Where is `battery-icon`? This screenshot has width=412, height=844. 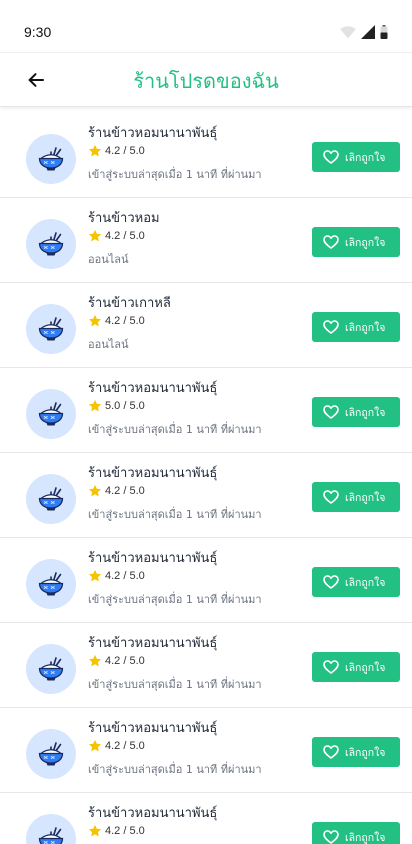
battery-icon is located at coordinates (384, 32).